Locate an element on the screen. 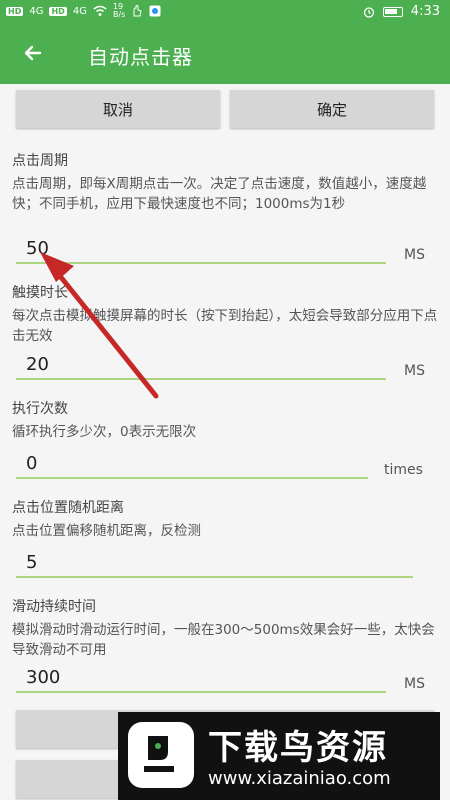 This screenshot has width=450, height=800. status-bar: HD 4G HD 4G 19 B/s 4:33 is located at coordinates (225, 12).